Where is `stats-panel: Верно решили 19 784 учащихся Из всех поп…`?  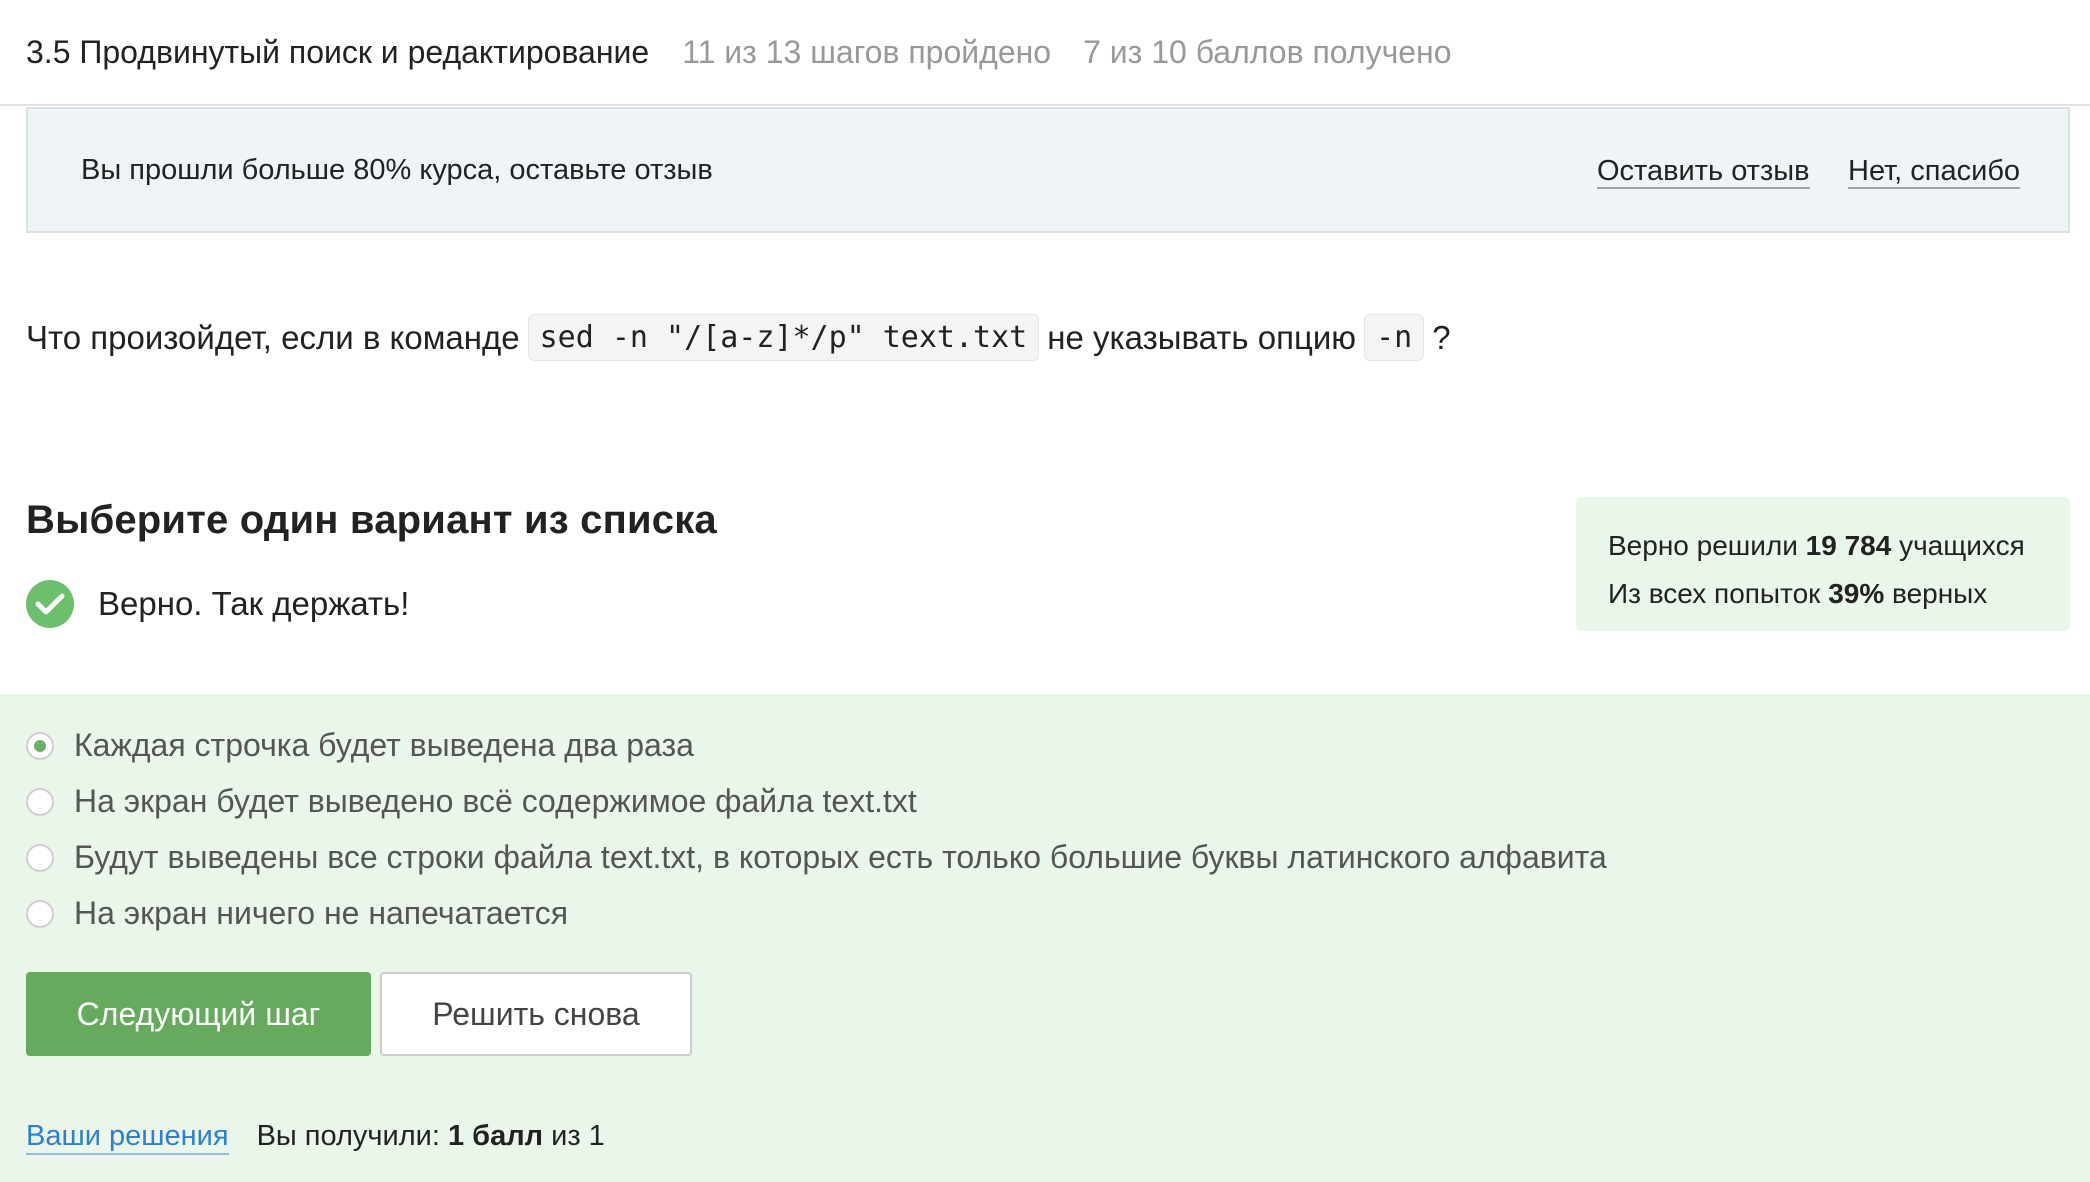 stats-panel: Верно решили 19 784 учащихся Из всех поп… is located at coordinates (1823, 564).